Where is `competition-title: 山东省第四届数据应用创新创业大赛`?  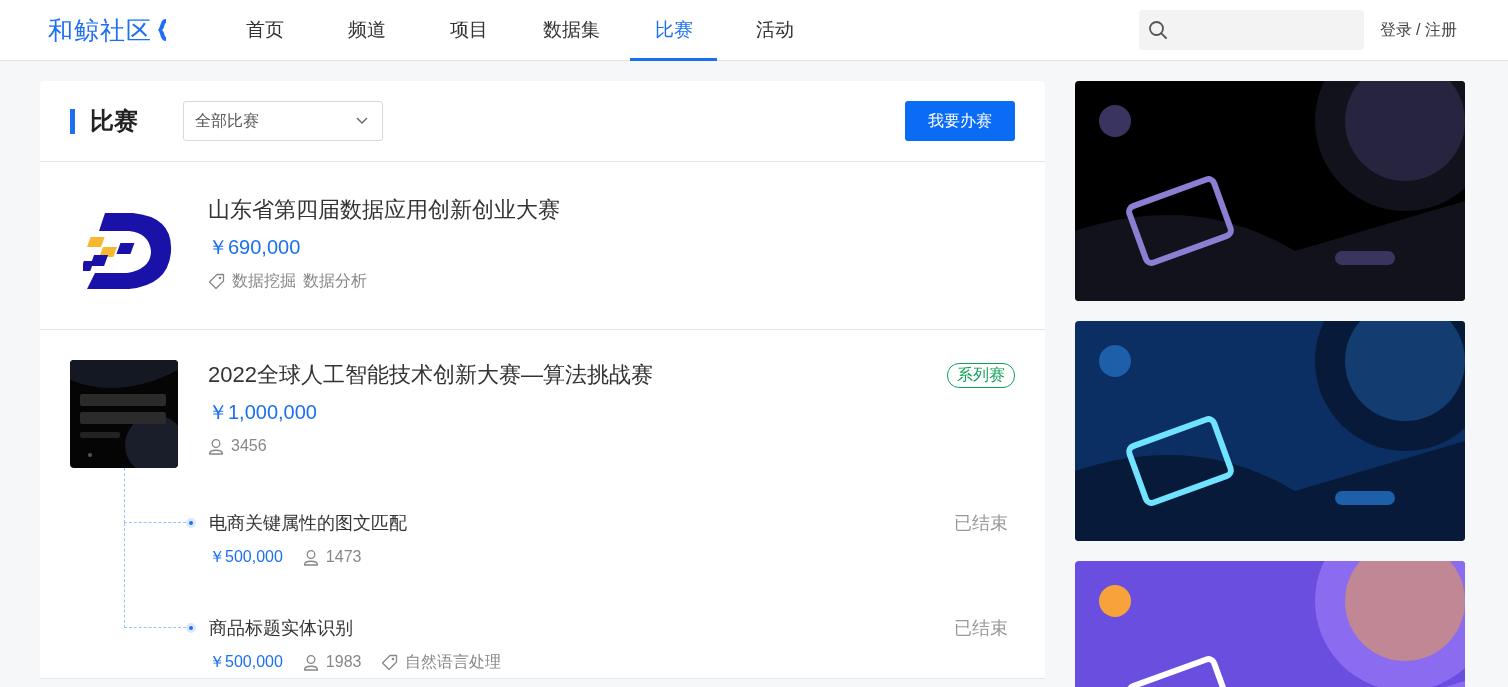 competition-title: 山东省第四届数据应用创新创业大赛 is located at coordinates (384, 210).